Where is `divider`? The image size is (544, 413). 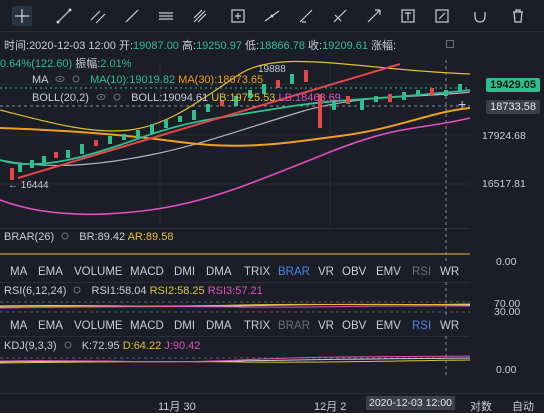
divider is located at coordinates (272, 393).